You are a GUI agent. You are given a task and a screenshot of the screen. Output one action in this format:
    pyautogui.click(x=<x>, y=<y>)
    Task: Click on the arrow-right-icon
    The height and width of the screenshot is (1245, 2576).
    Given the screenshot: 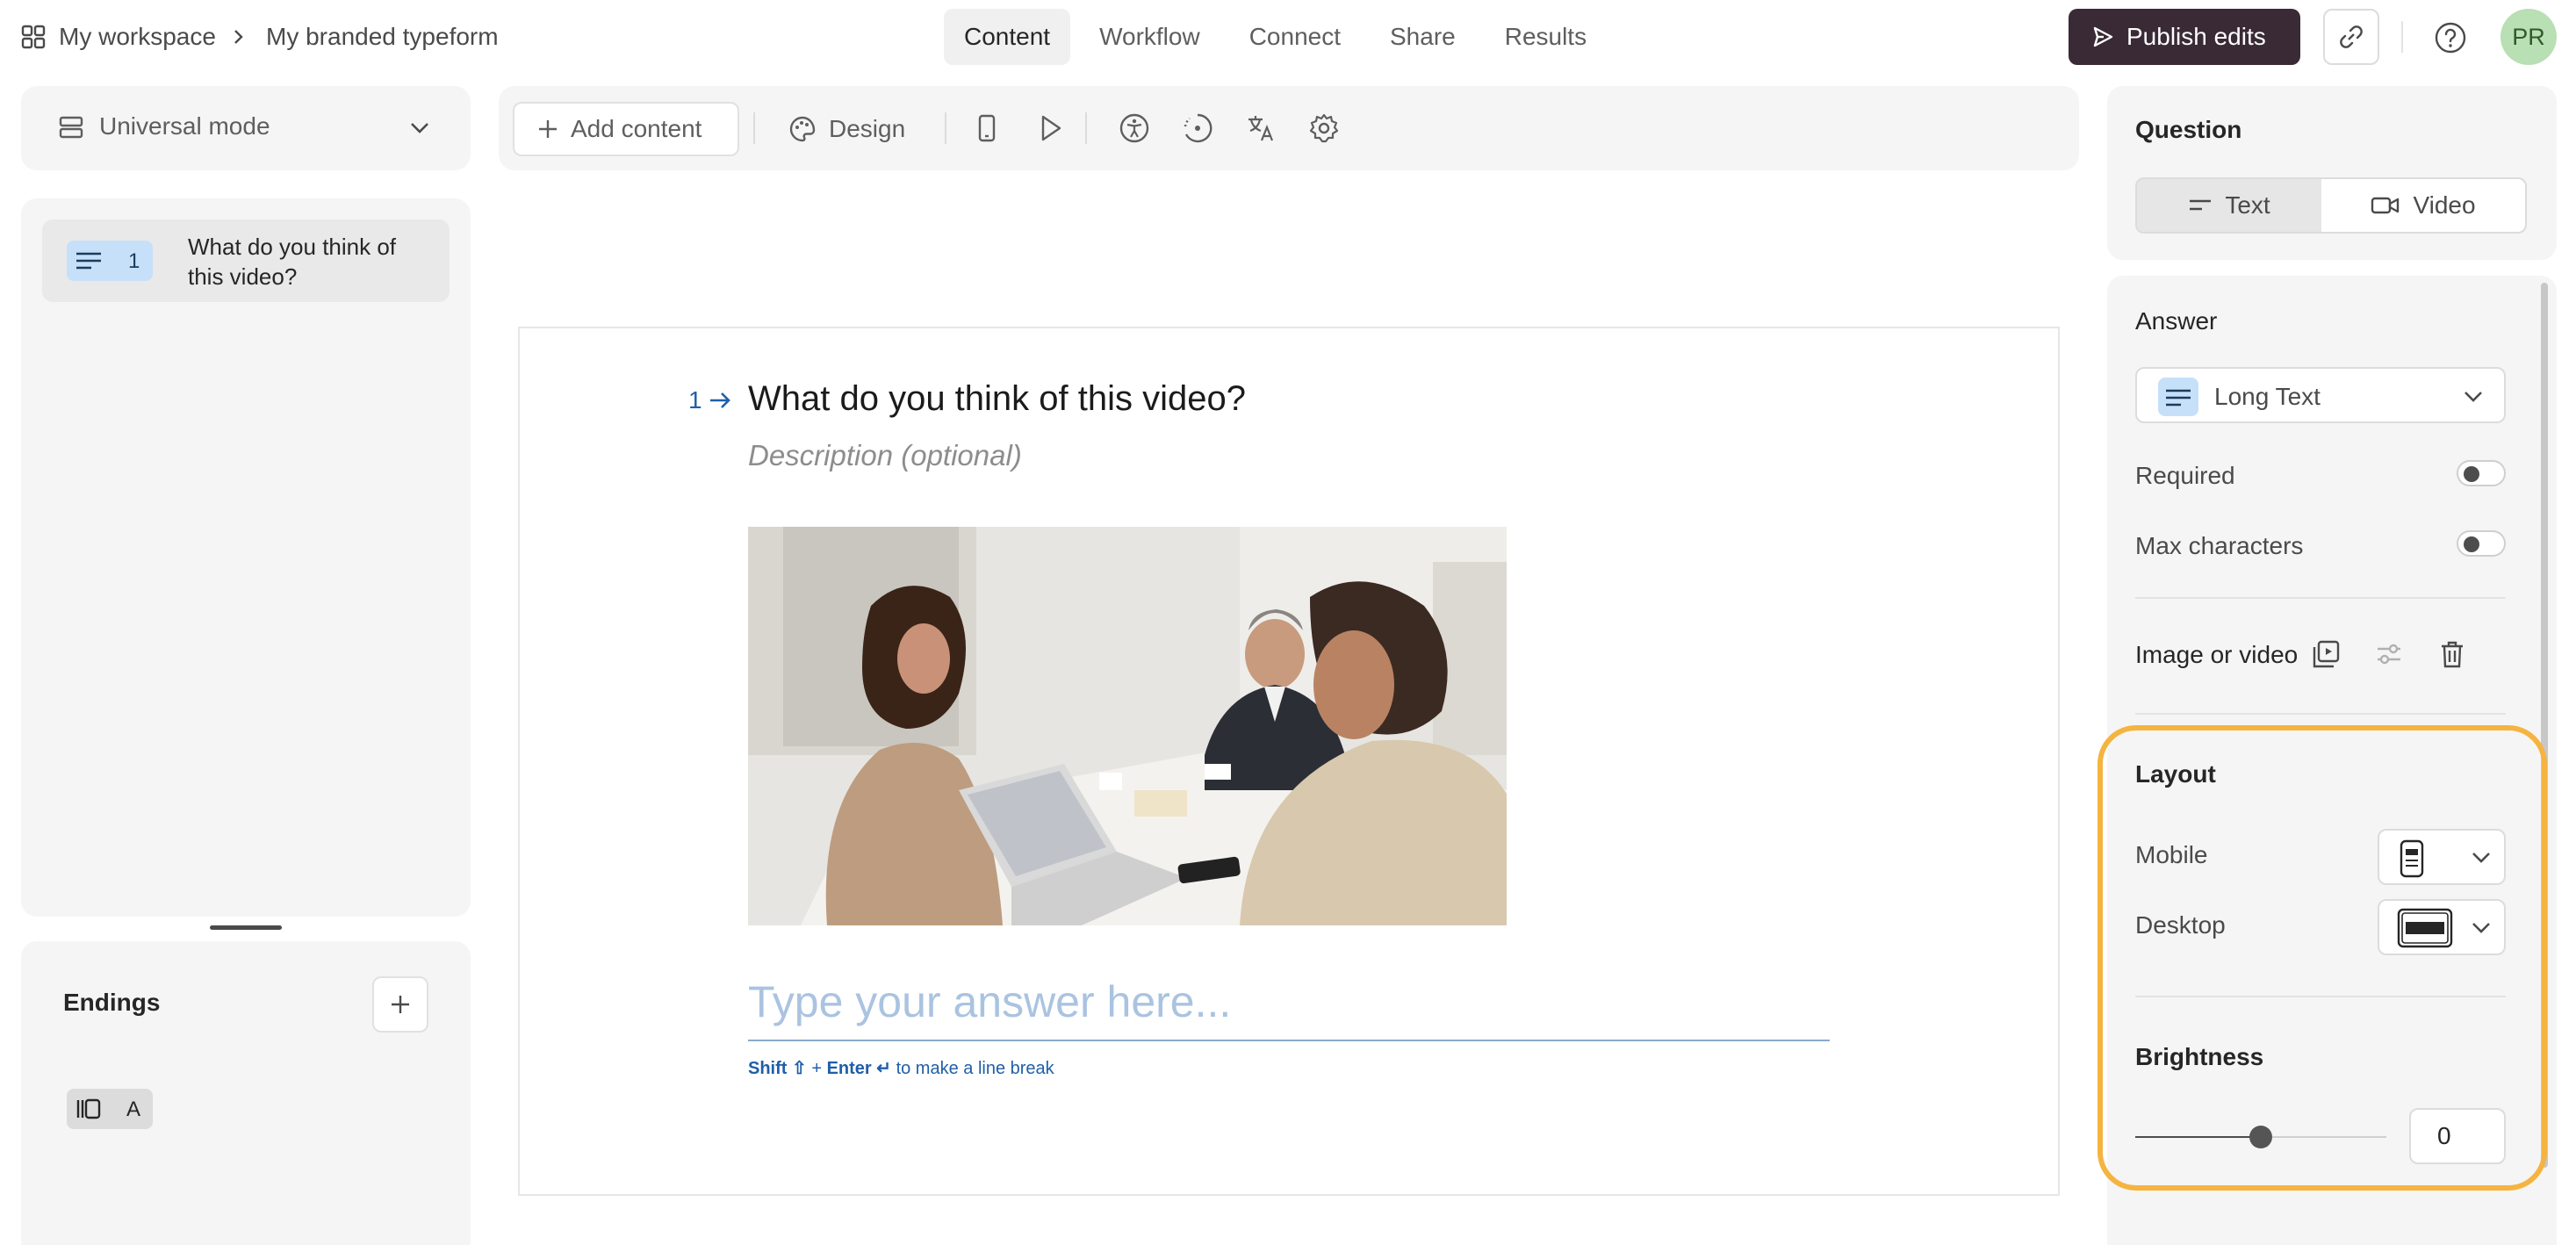 What is the action you would take?
    pyautogui.click(x=720, y=400)
    